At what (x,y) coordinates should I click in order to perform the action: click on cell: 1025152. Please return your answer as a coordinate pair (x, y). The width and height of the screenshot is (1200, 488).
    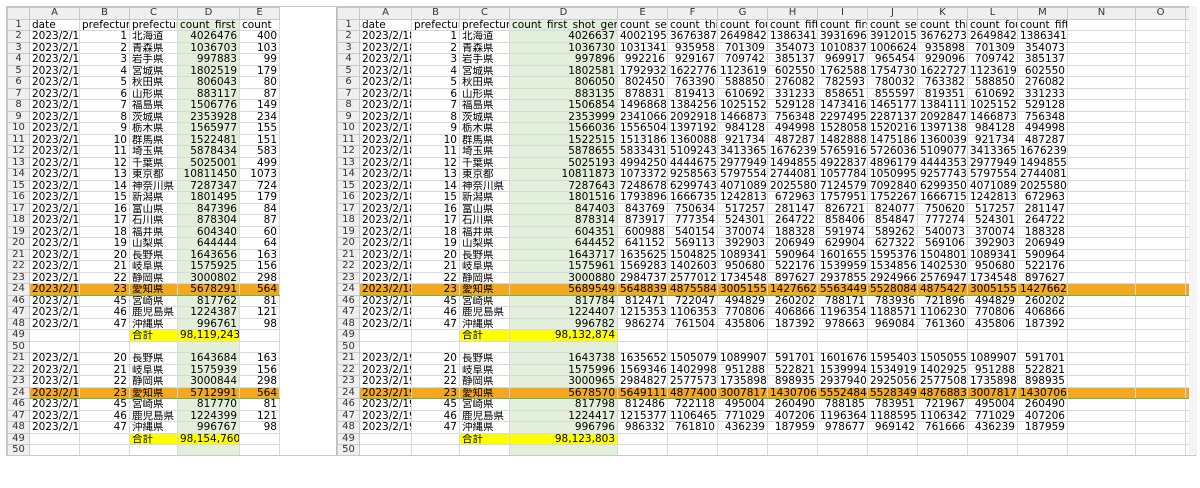
    Looking at the image, I should click on (992, 105).